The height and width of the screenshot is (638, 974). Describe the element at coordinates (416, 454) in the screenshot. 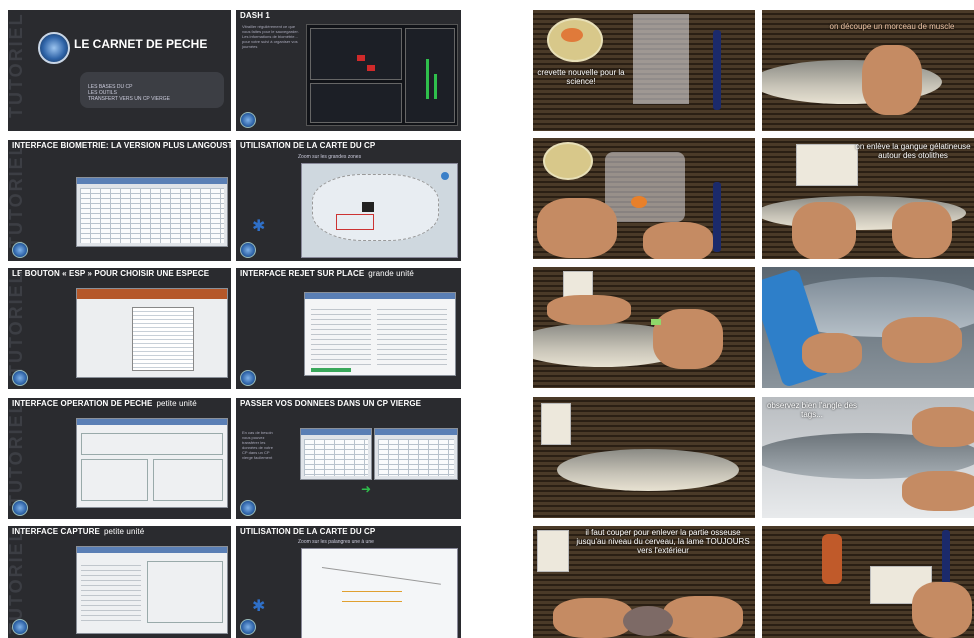

I see `cp-target-screenshot` at that location.